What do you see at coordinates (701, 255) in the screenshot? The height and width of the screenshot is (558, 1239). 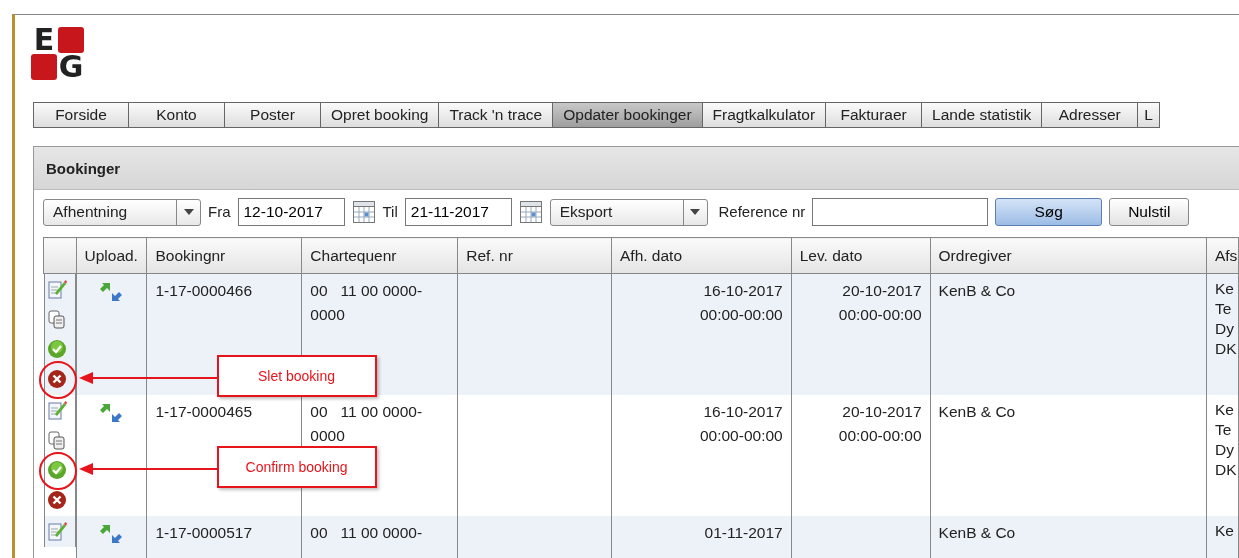 I see `column-header: Afh. dato` at bounding box center [701, 255].